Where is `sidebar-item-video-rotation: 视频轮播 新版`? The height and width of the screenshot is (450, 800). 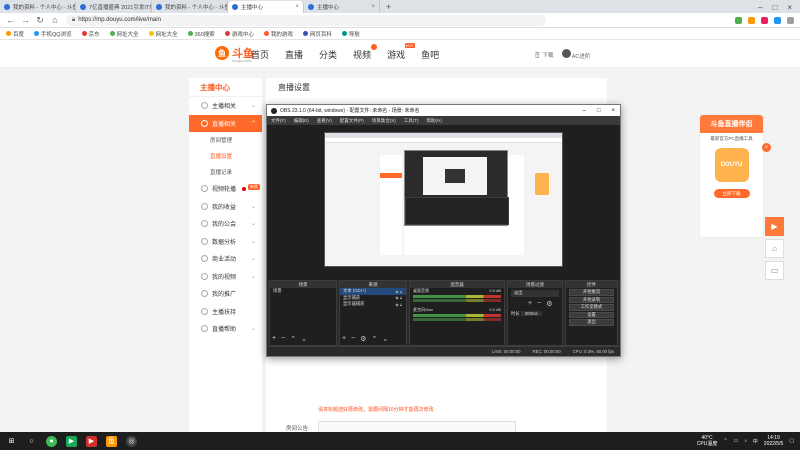
sidebar-item-video-rotation: 视频轮播 新版 is located at coordinates (225, 189).